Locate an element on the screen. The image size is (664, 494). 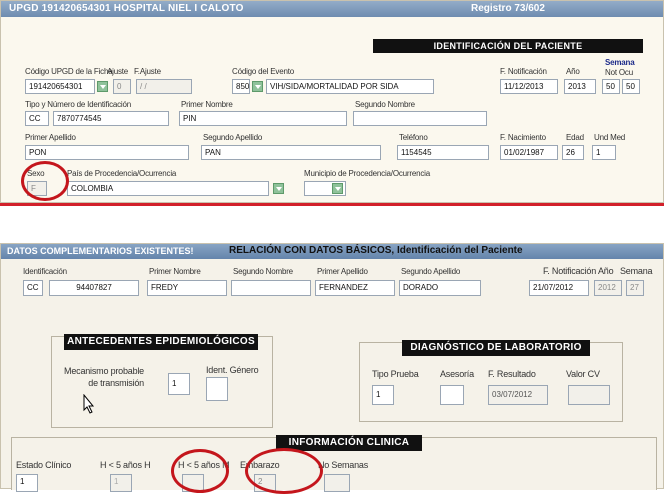
municipio-dropdown-icon is located at coordinates (337, 188).